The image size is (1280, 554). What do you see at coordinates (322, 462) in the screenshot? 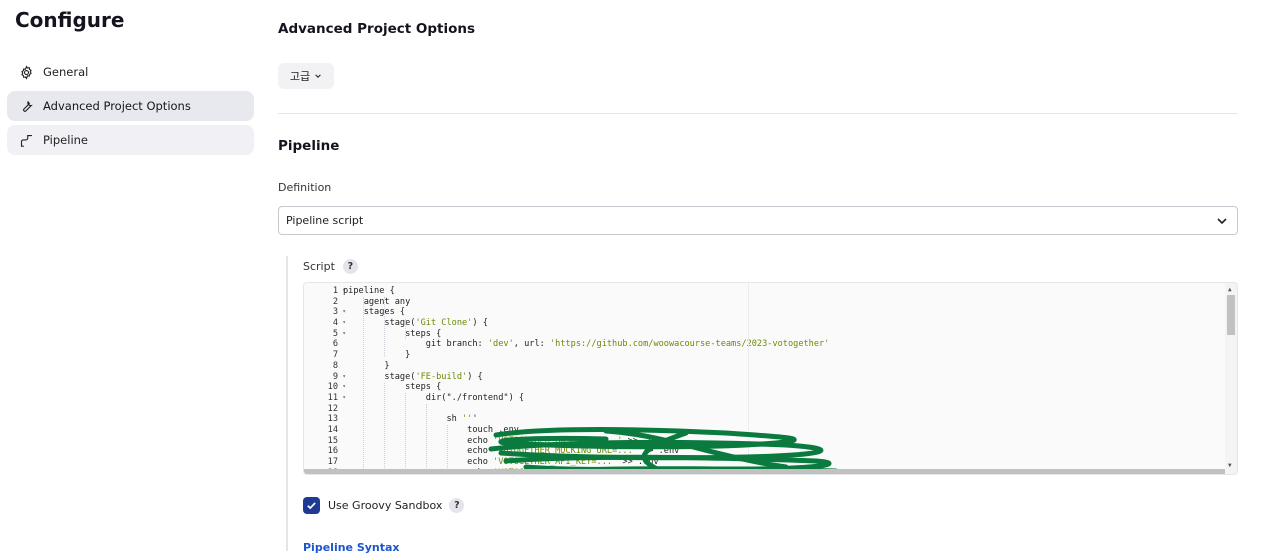
I see `line-number: 17` at bounding box center [322, 462].